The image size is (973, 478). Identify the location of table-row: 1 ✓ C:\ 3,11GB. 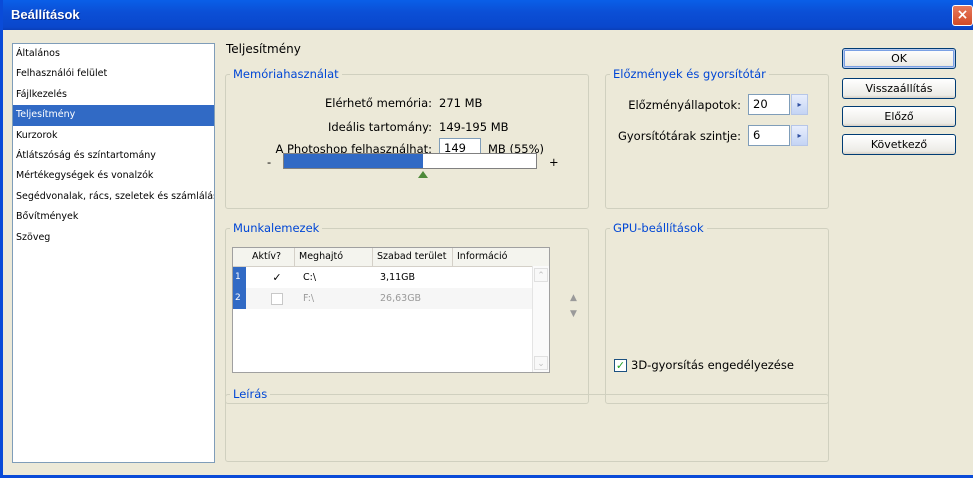
(391, 277).